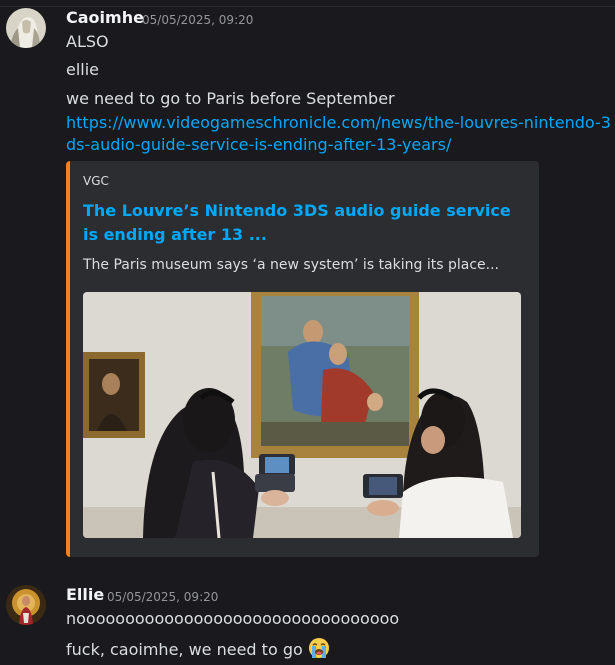 The image size is (615, 665). I want to click on message-text: ellie, so click(83, 69).